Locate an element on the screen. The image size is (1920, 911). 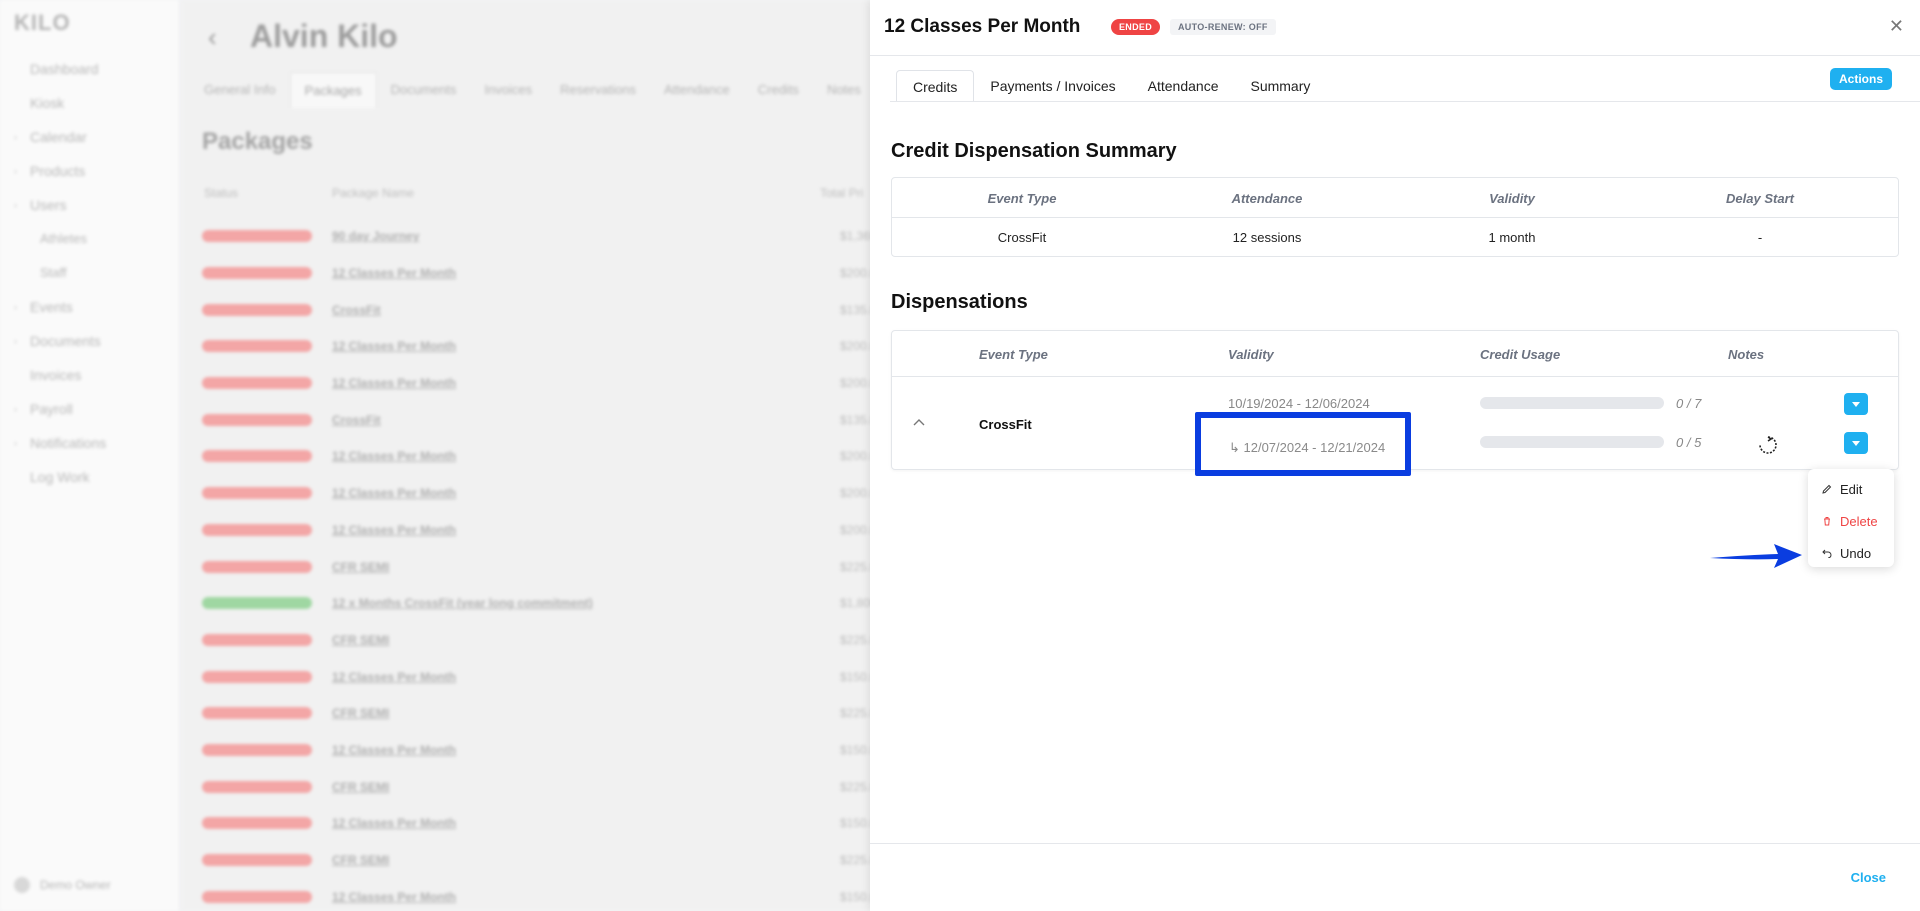
dispensations-table-header: Event Type Validity Credit Usage Notes is located at coordinates (1395, 354).